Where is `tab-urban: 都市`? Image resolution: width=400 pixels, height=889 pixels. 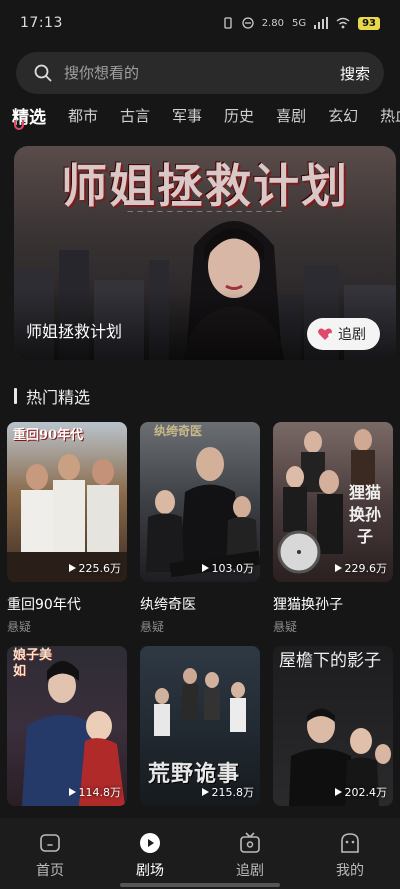
tab-urban: 都市 is located at coordinates (83, 117).